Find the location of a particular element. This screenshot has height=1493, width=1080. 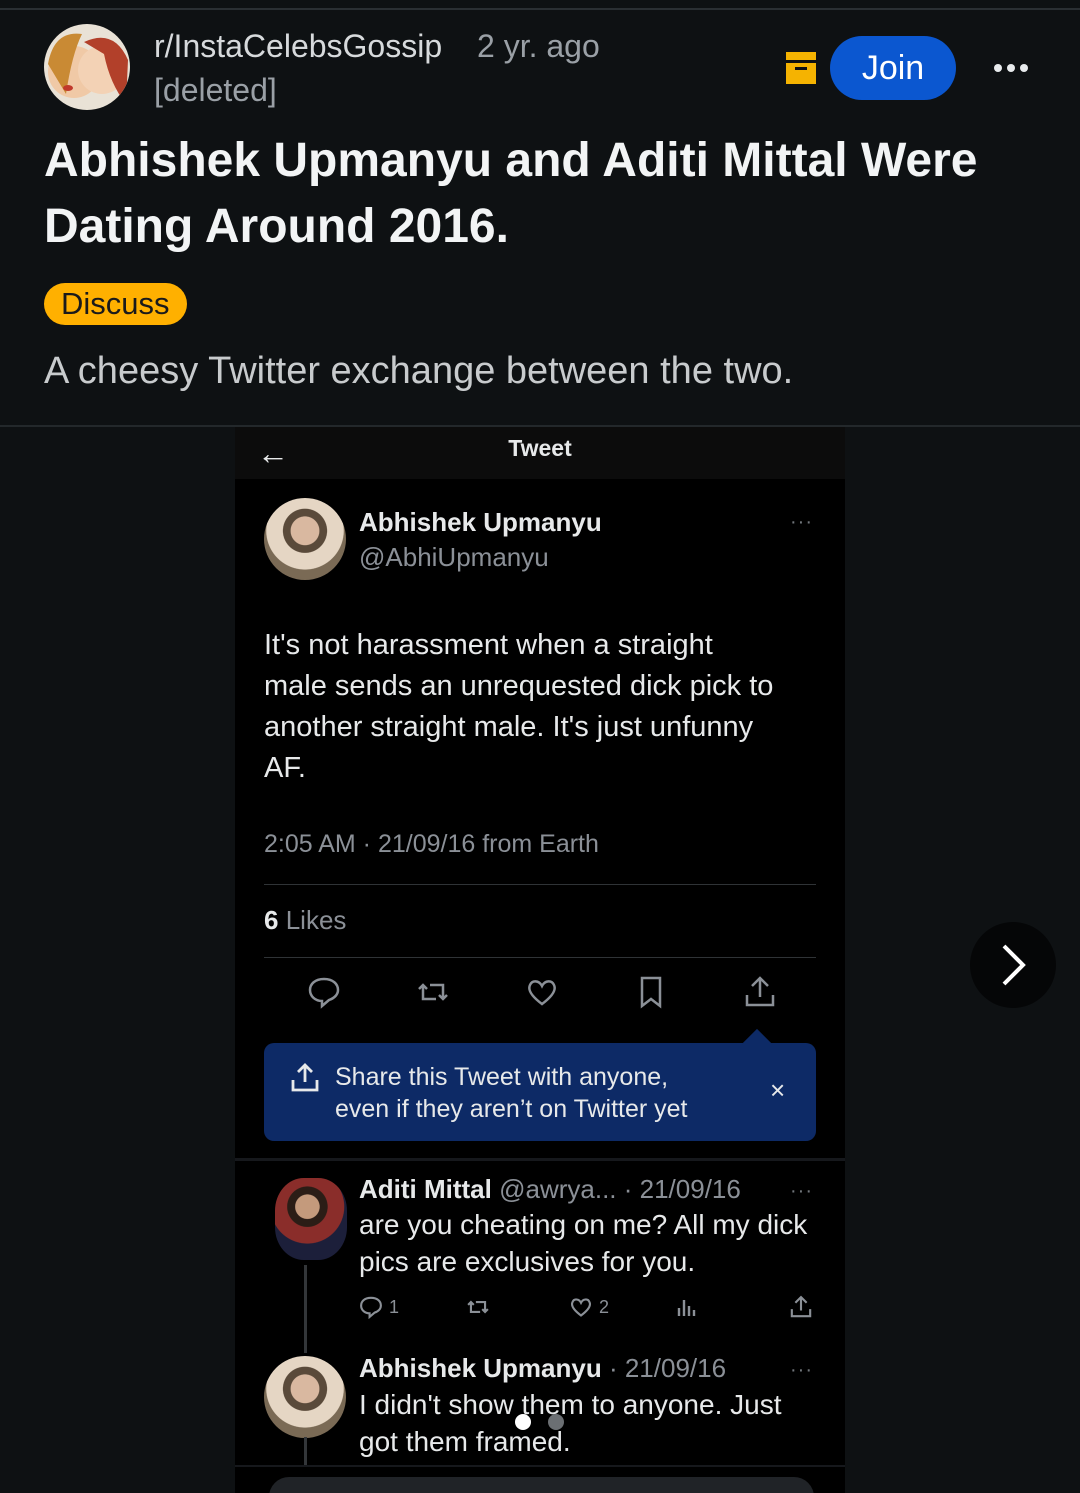

tweet-timestamp: 2:05 AM · 21/09/16 from Earth is located at coordinates (431, 844).